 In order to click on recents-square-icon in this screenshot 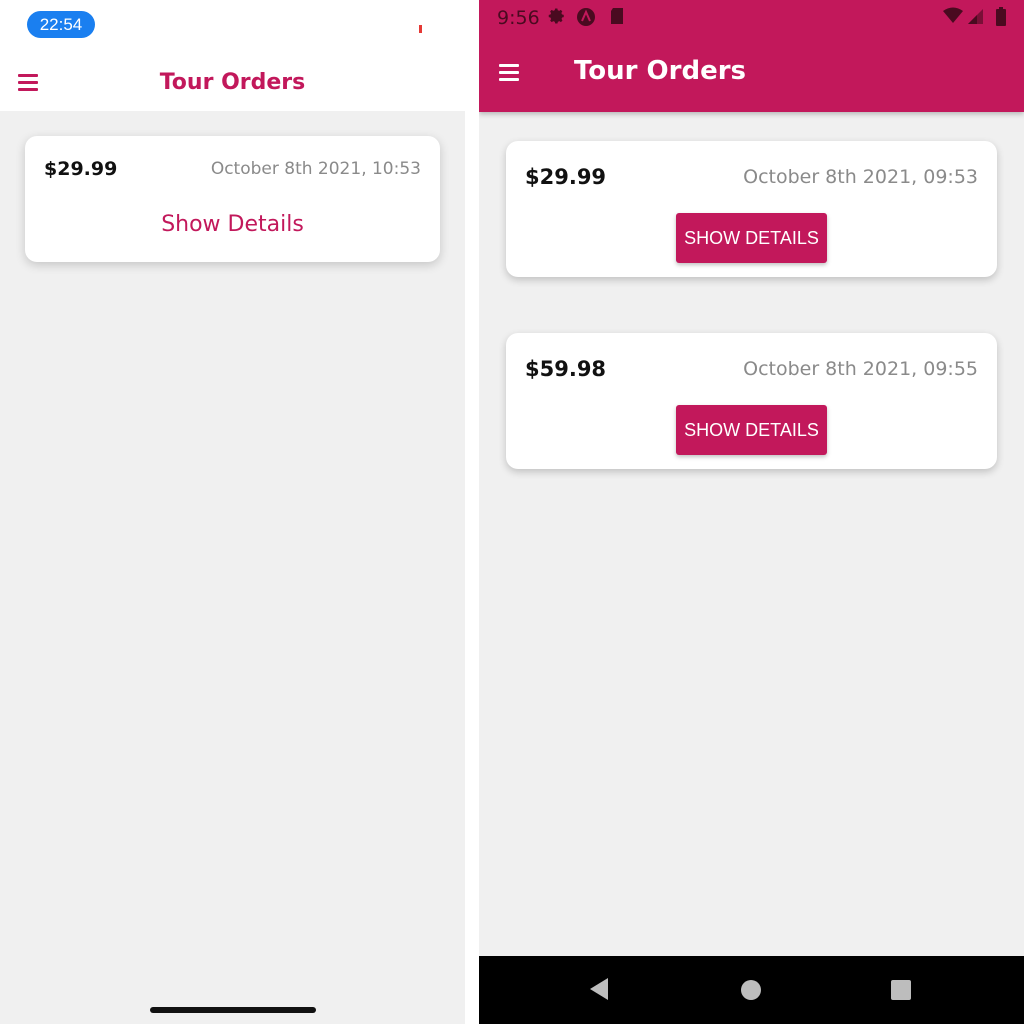, I will do `click(901, 990)`.